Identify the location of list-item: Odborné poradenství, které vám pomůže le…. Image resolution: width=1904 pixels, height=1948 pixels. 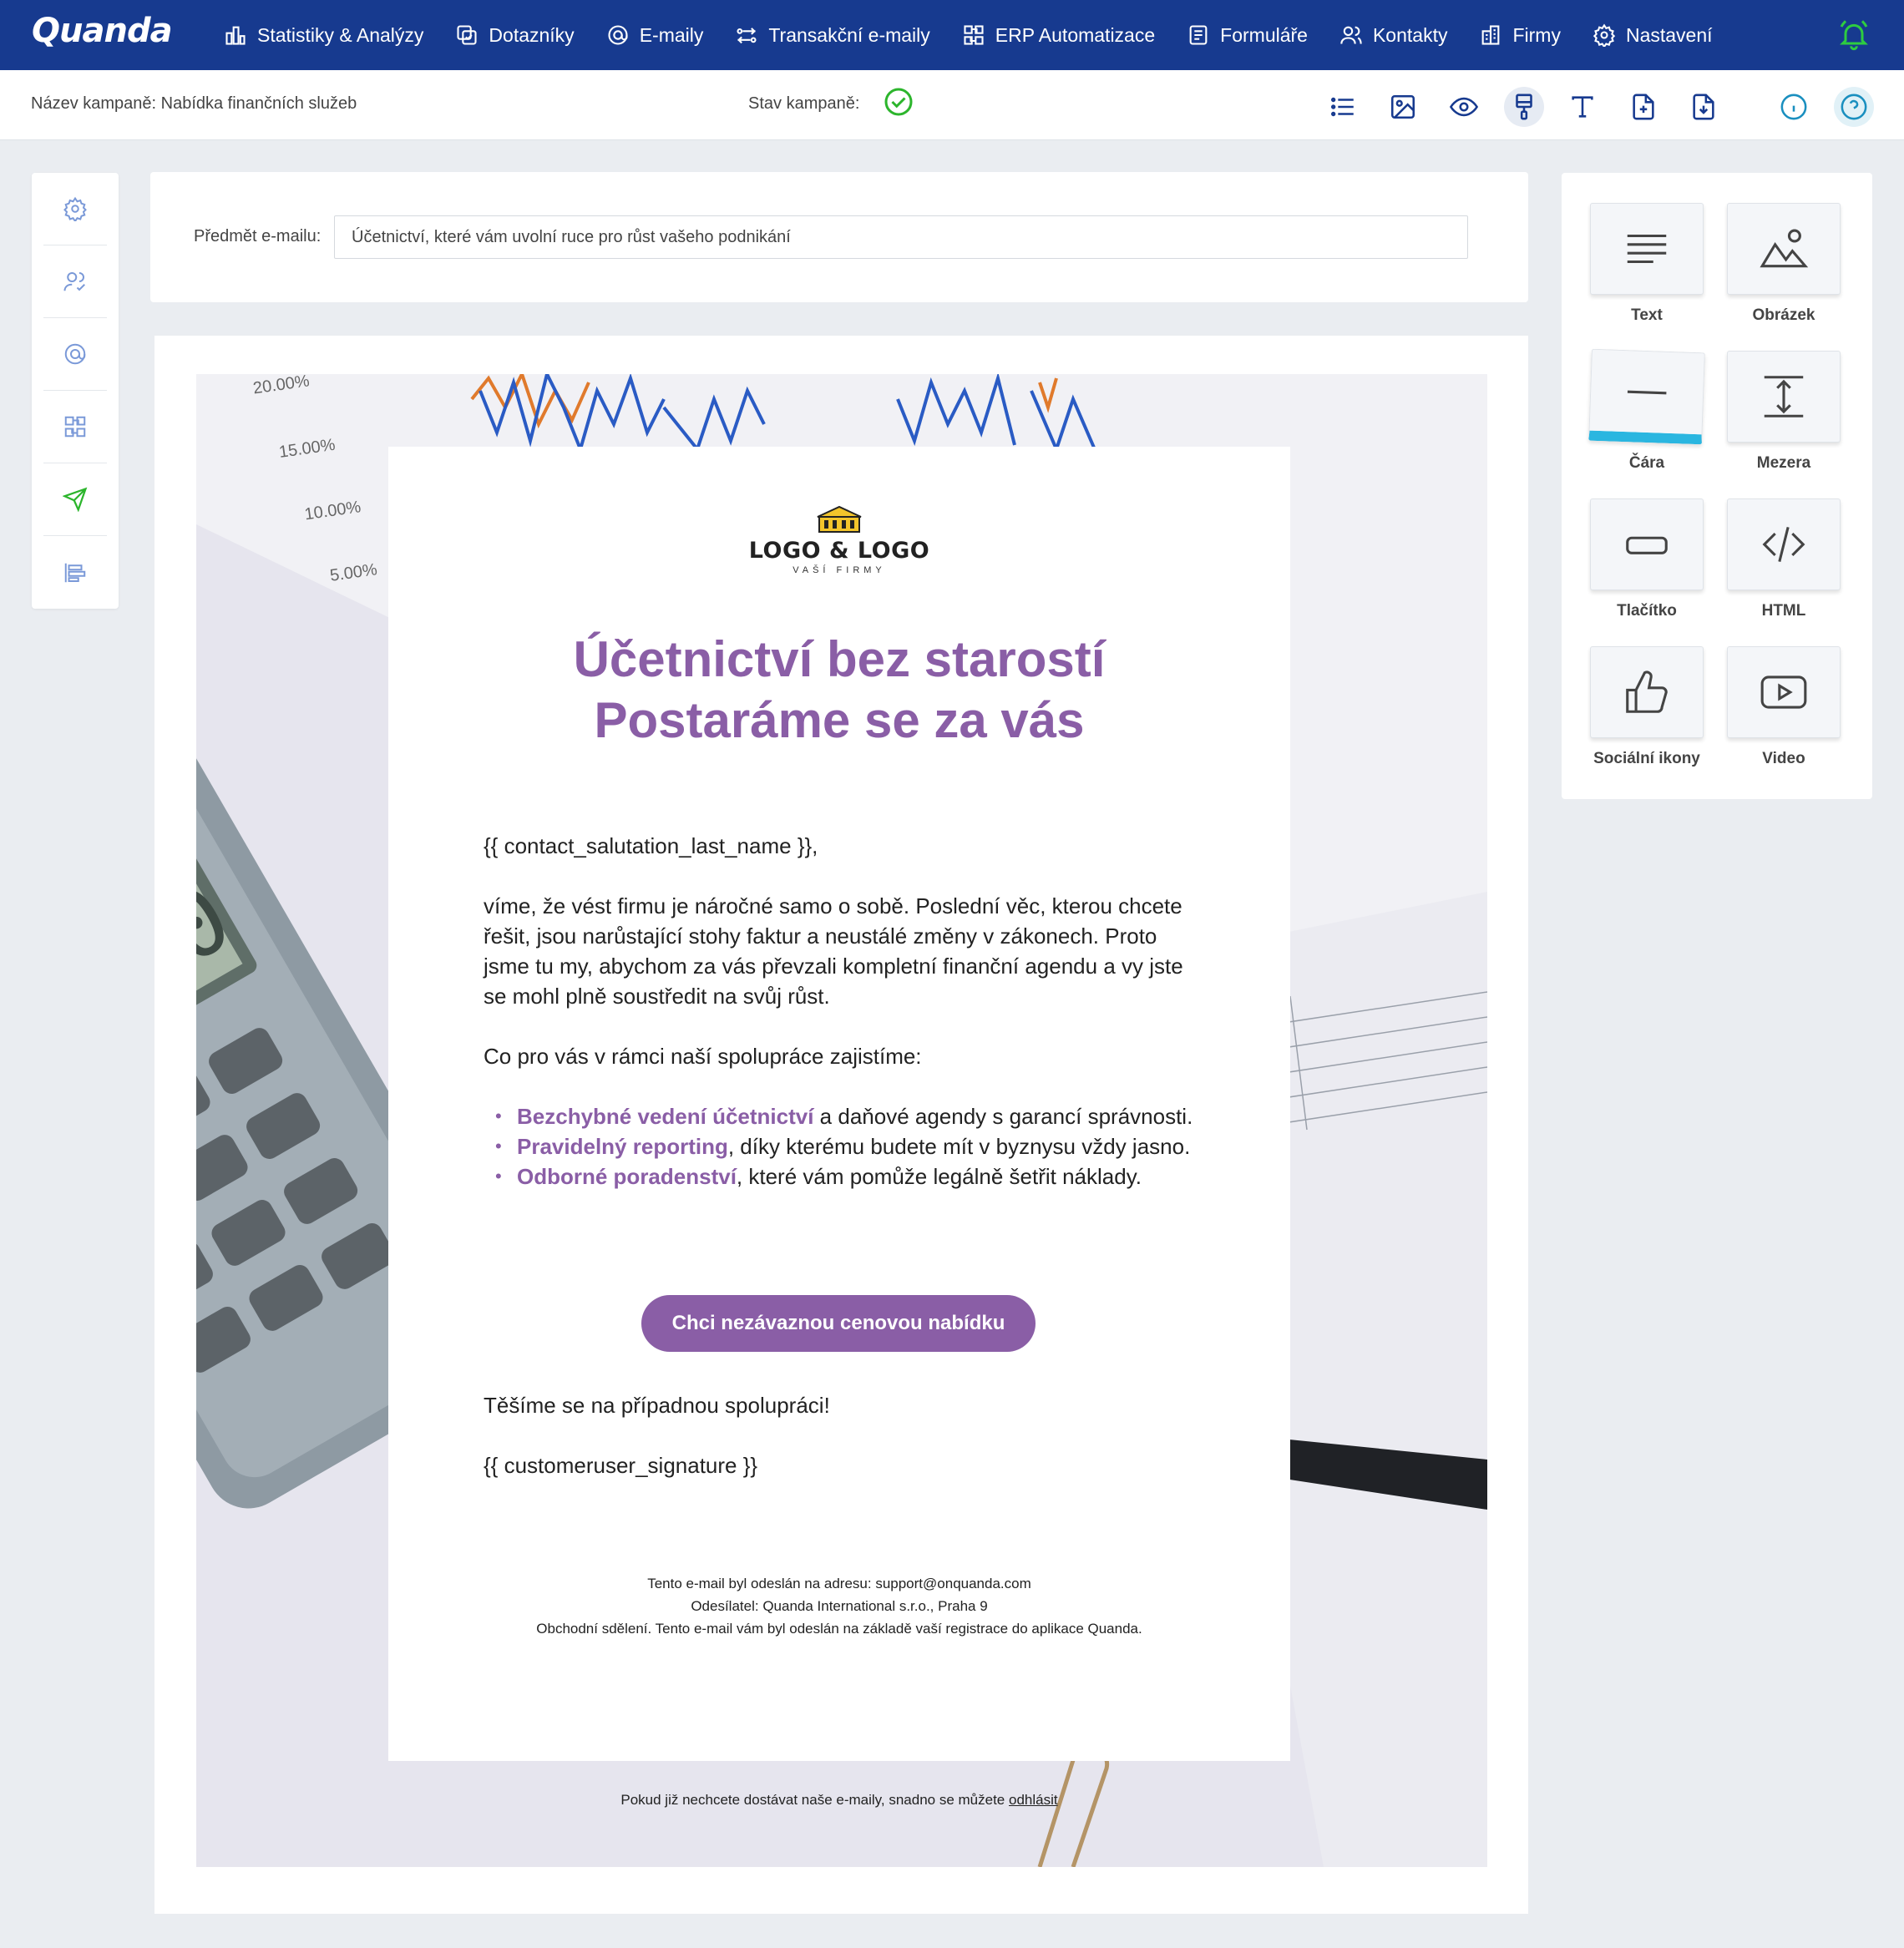
(843, 1177).